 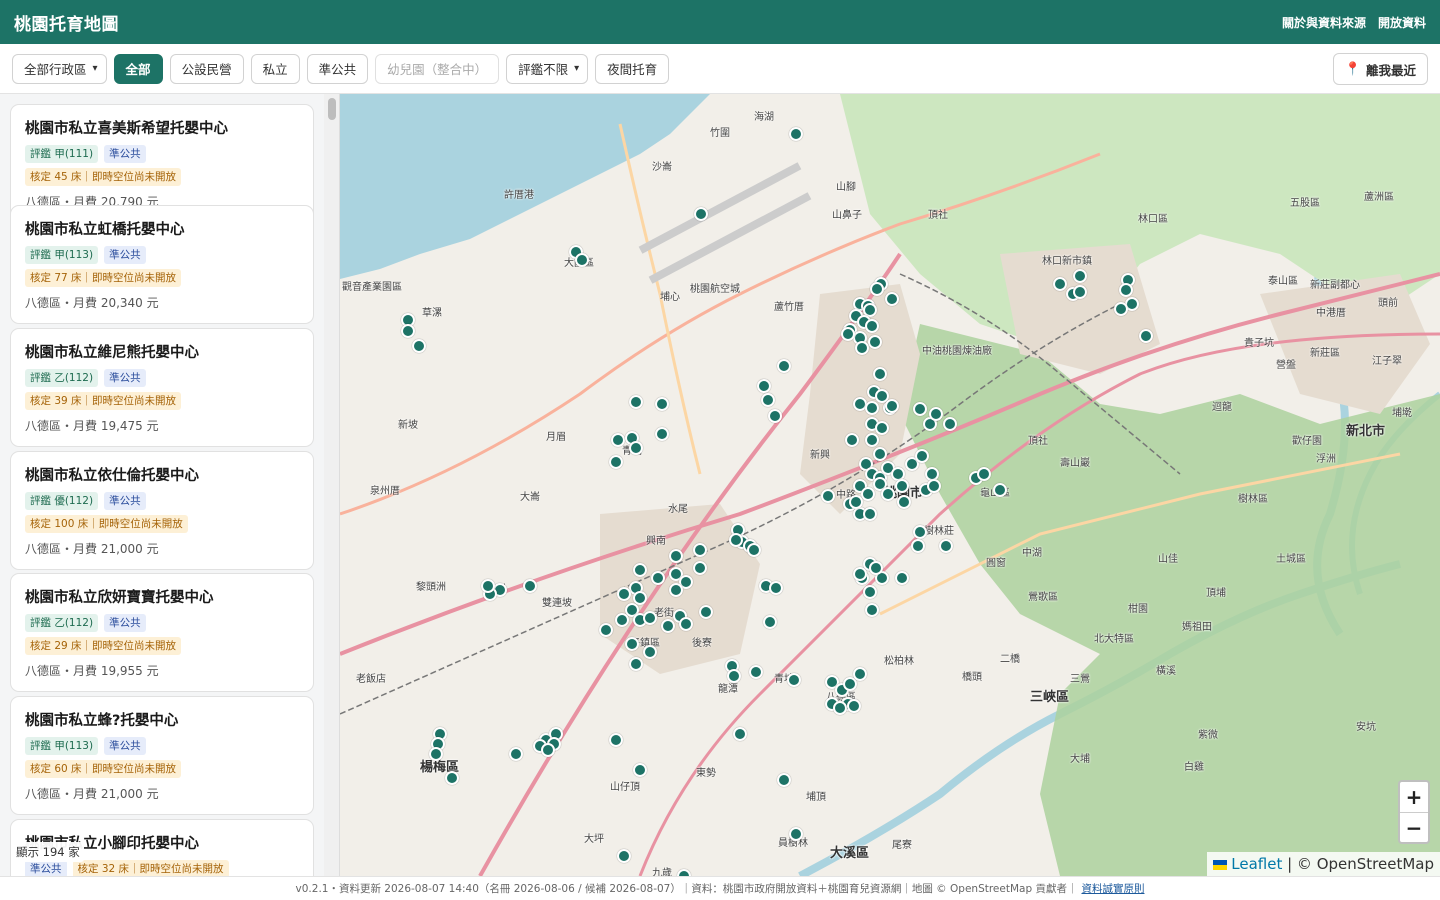 I want to click on district-select: 全部行政區 ▾, so click(x=59, y=68).